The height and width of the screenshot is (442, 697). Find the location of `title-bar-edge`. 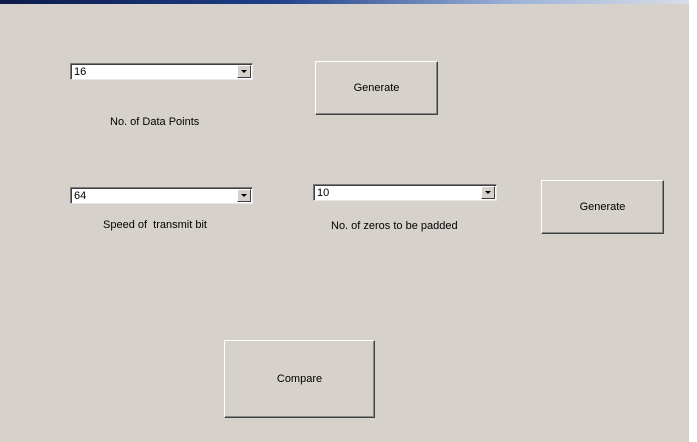

title-bar-edge is located at coordinates (344, 2).